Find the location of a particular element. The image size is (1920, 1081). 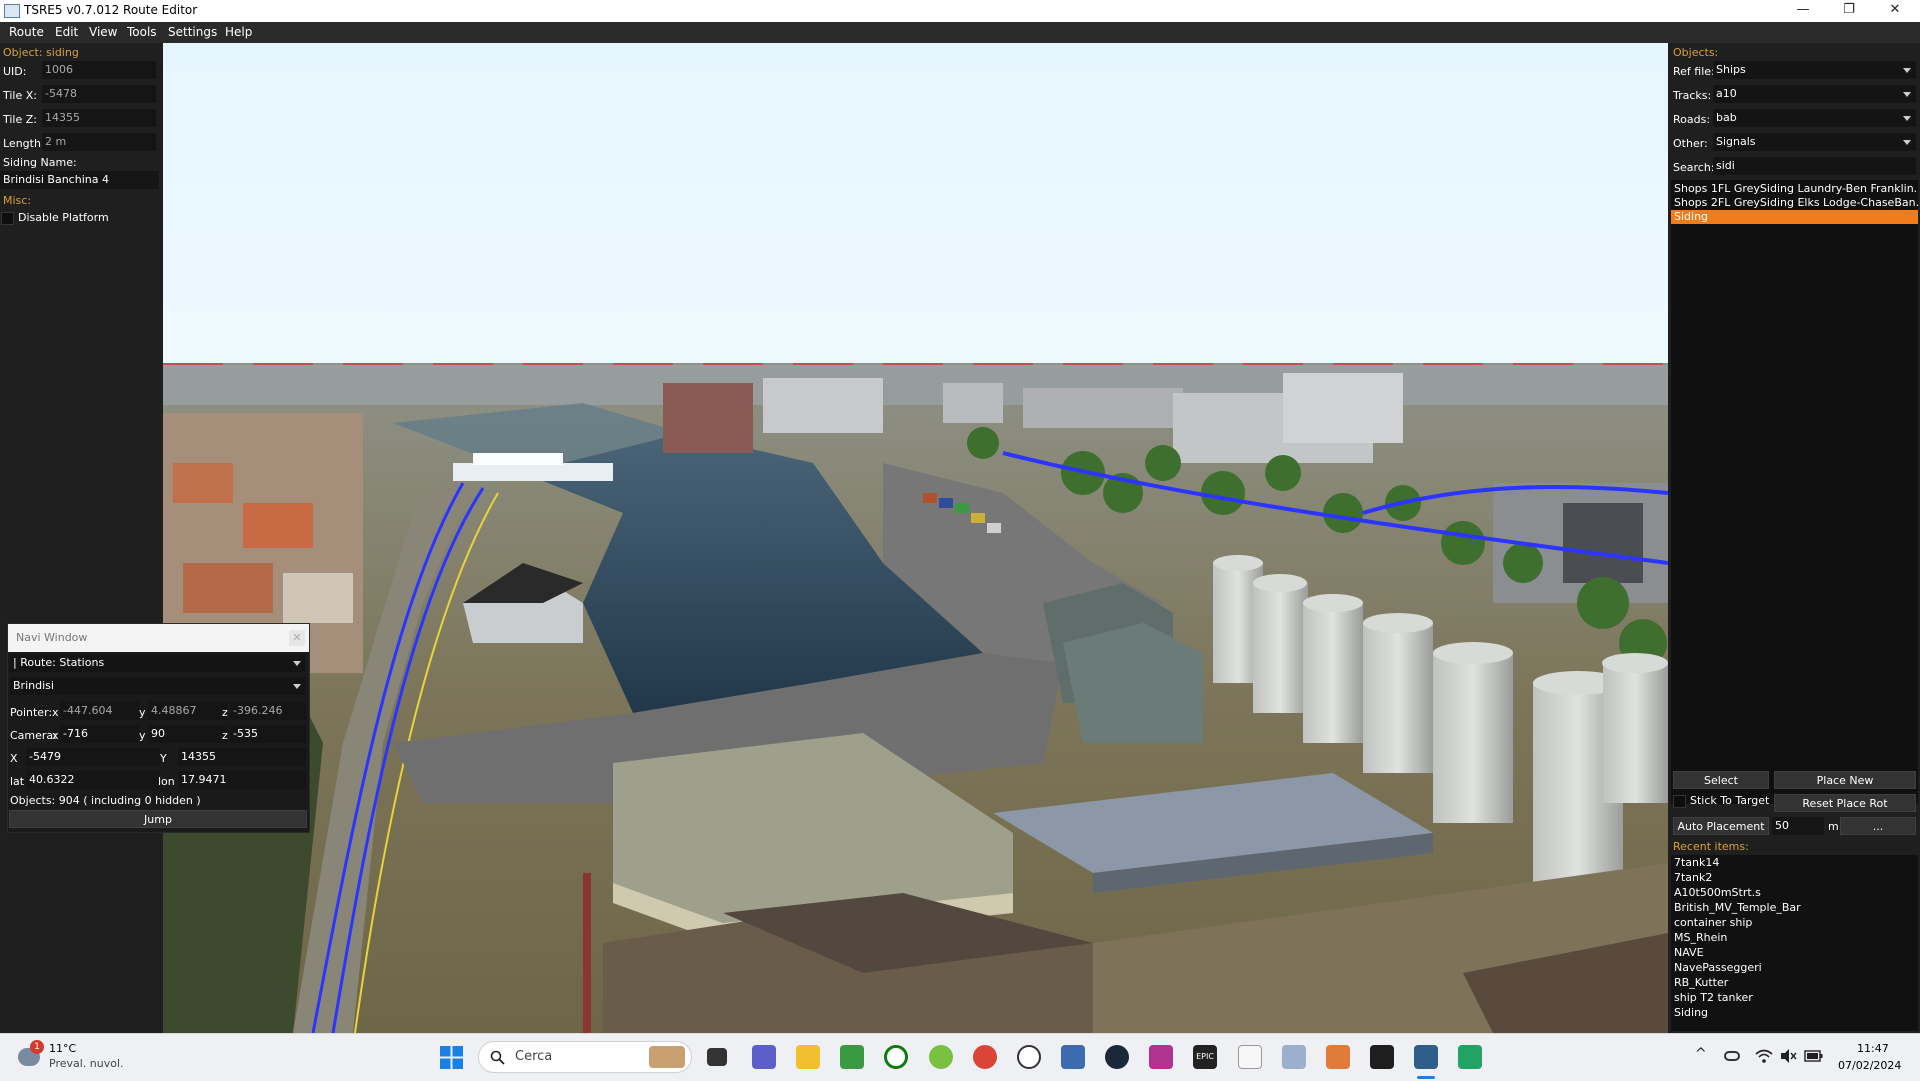

fox-app-icon is located at coordinates (1338, 1057).